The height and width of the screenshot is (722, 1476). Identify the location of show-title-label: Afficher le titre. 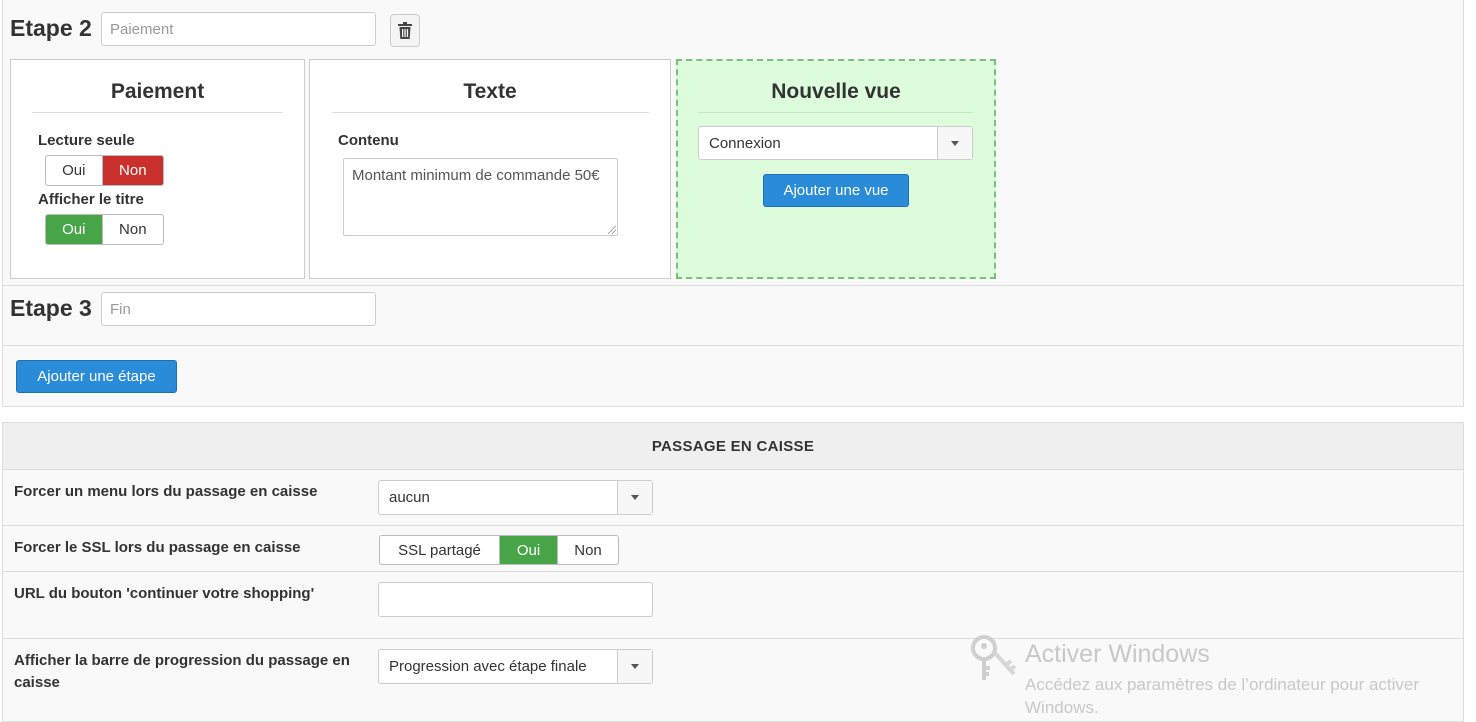
(91, 199).